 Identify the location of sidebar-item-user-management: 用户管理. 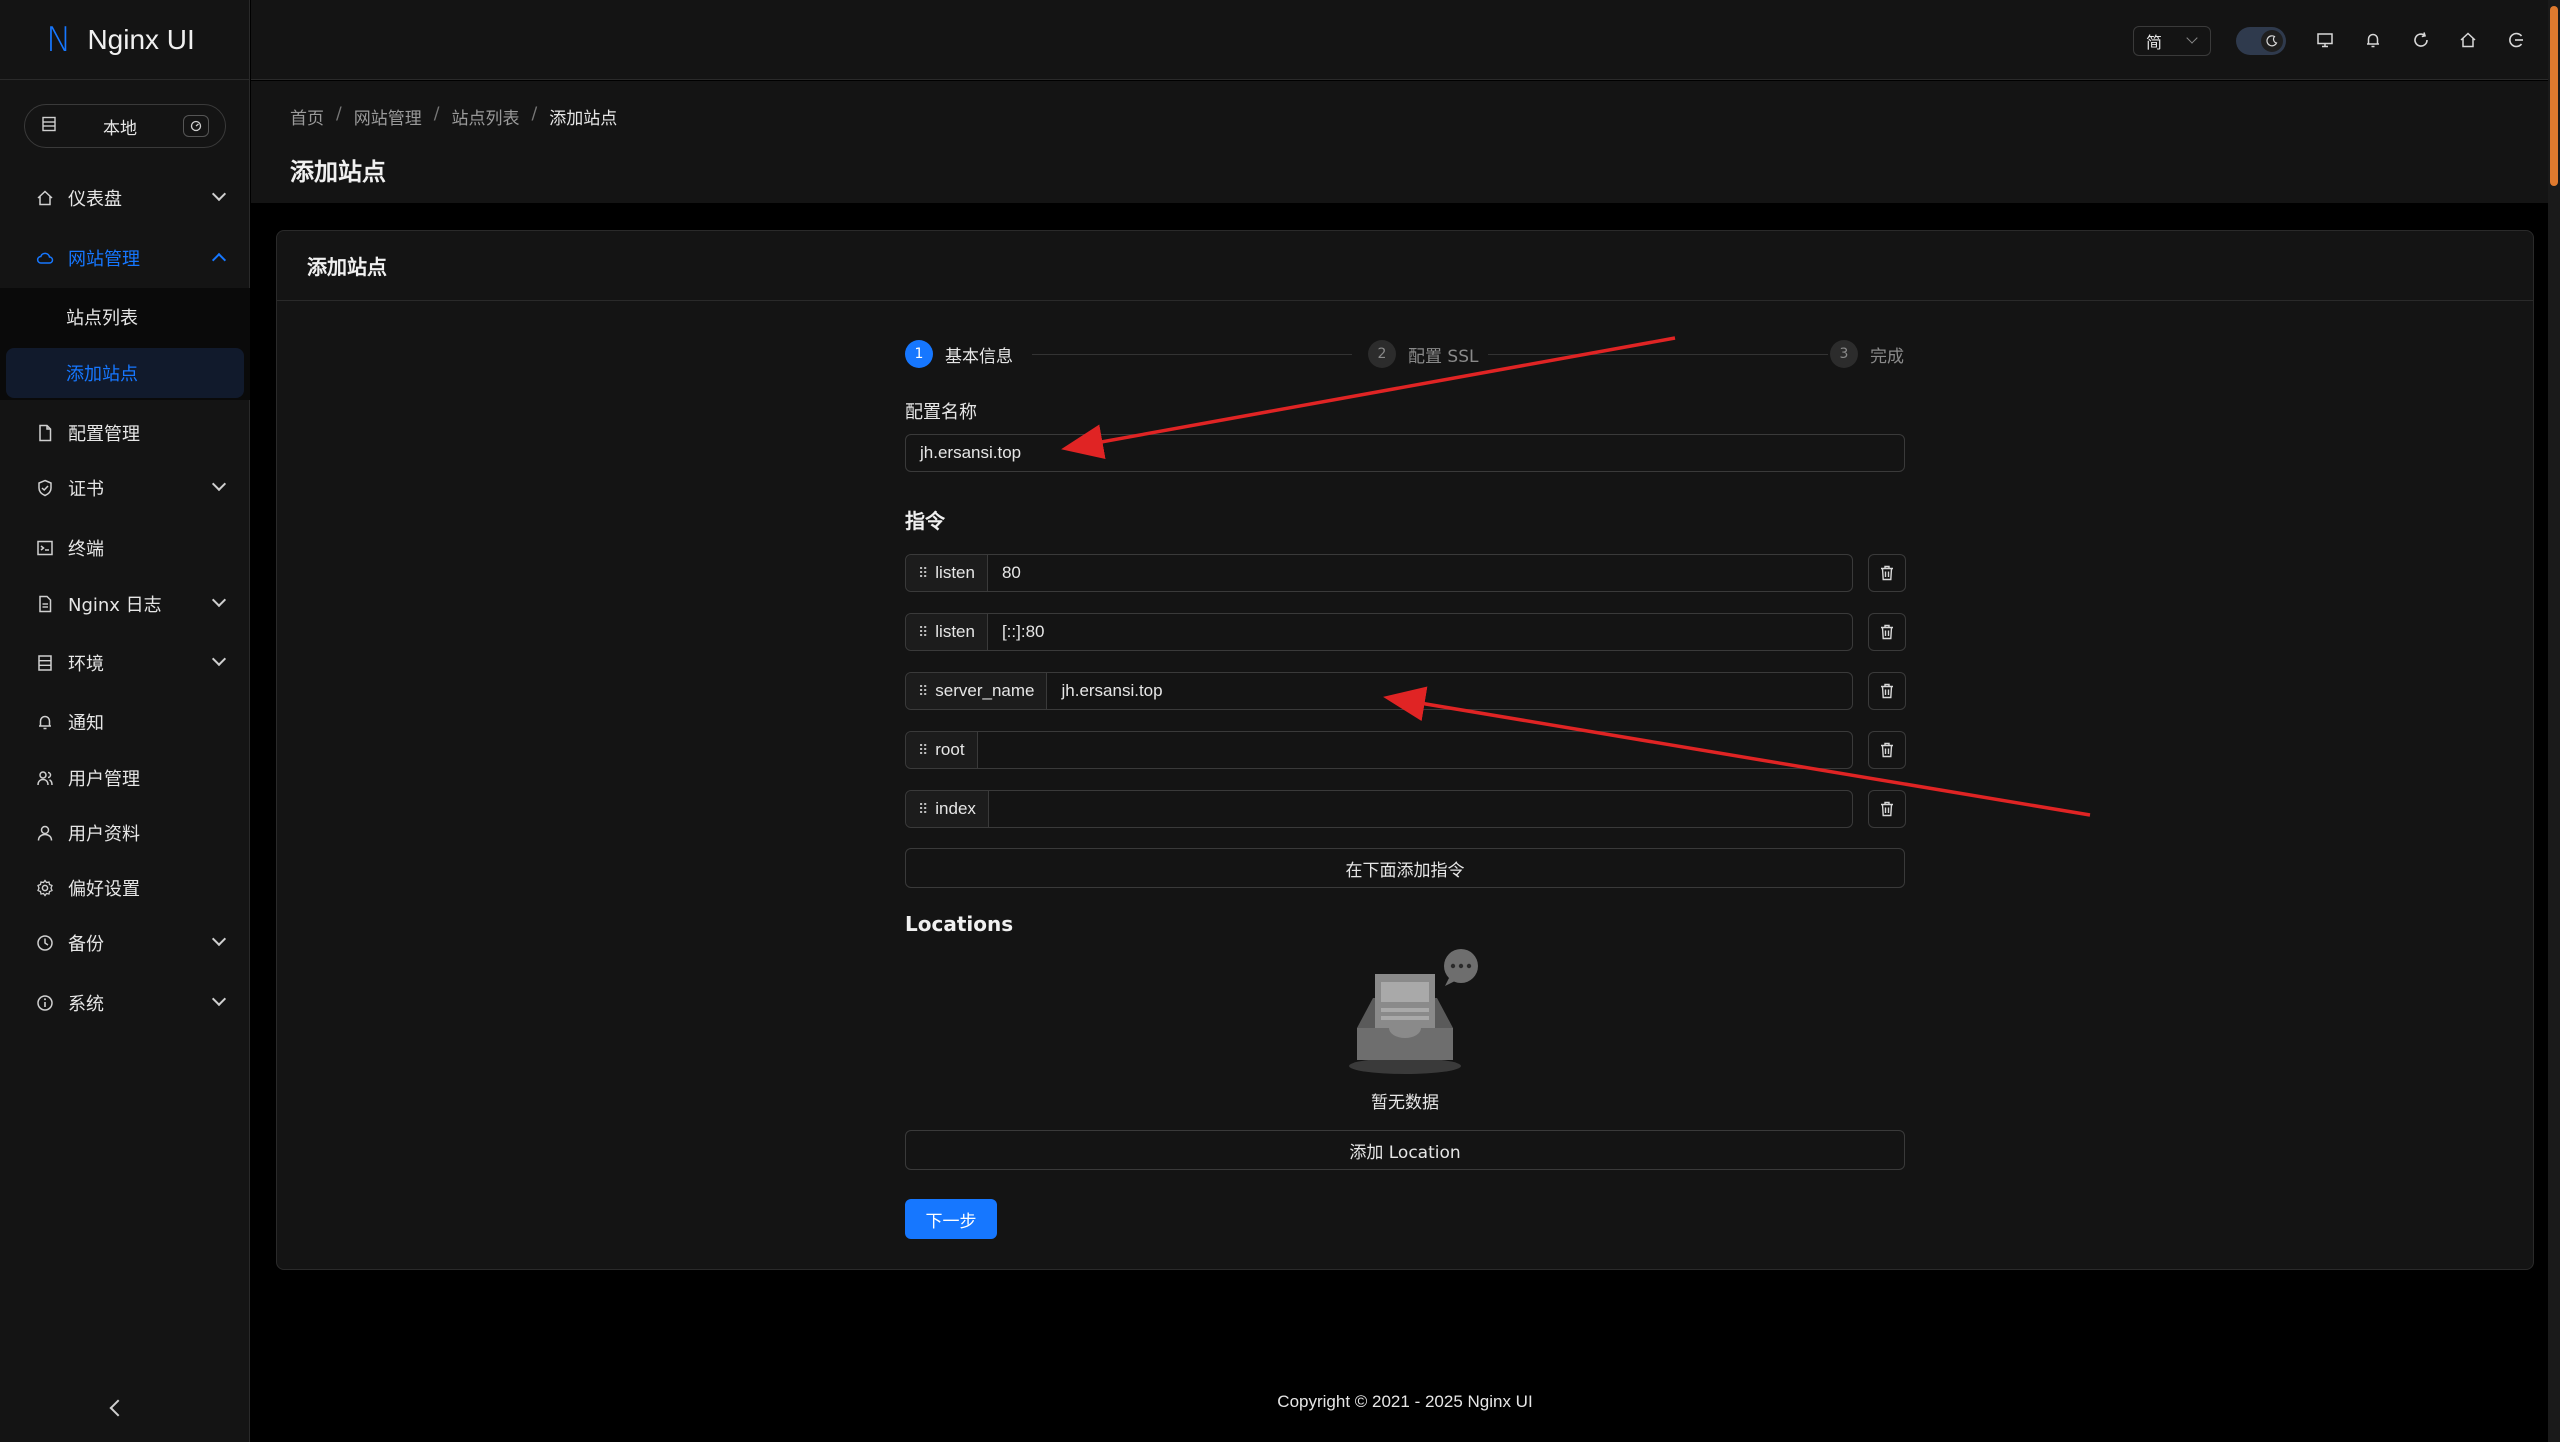
(125, 778).